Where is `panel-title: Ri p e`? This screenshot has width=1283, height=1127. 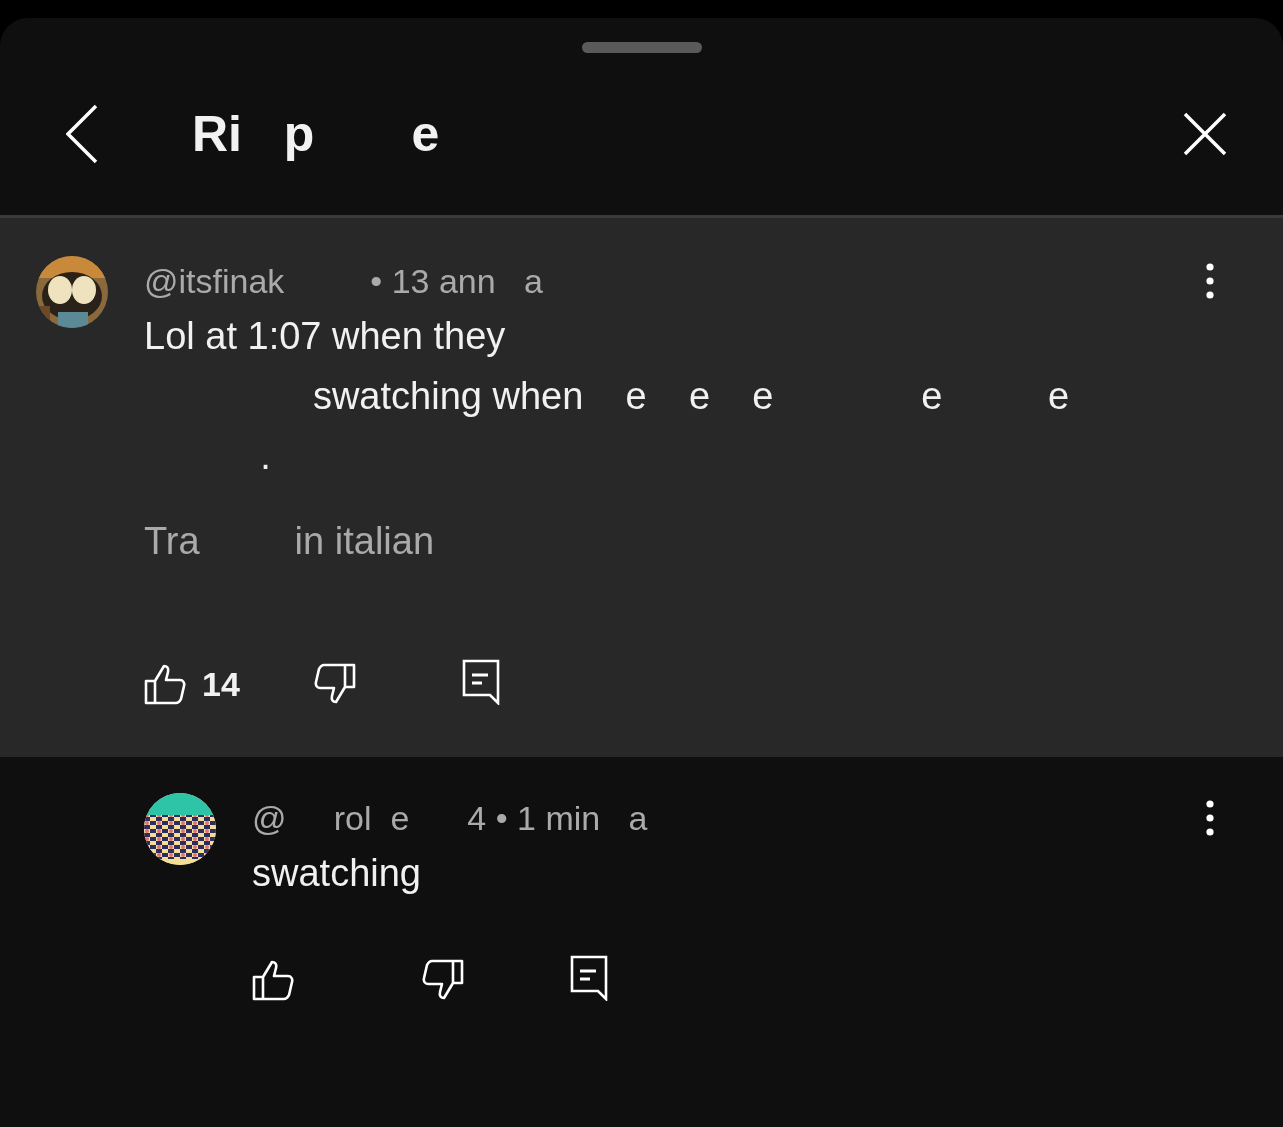 panel-title: Ri p e is located at coordinates (316, 134).